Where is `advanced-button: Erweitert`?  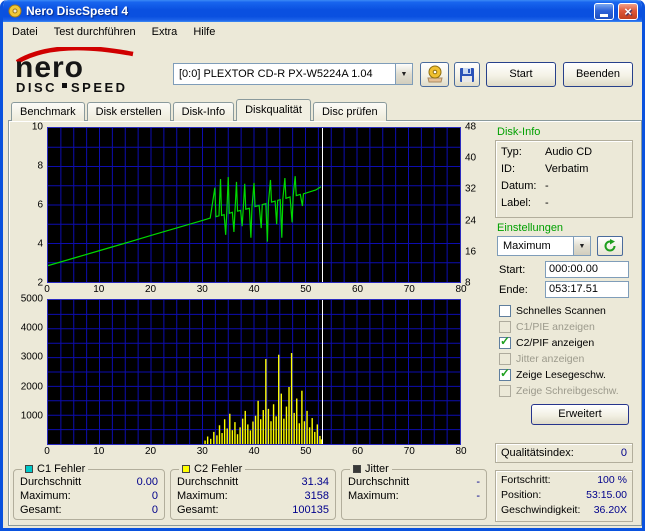 advanced-button: Erweitert is located at coordinates (580, 414).